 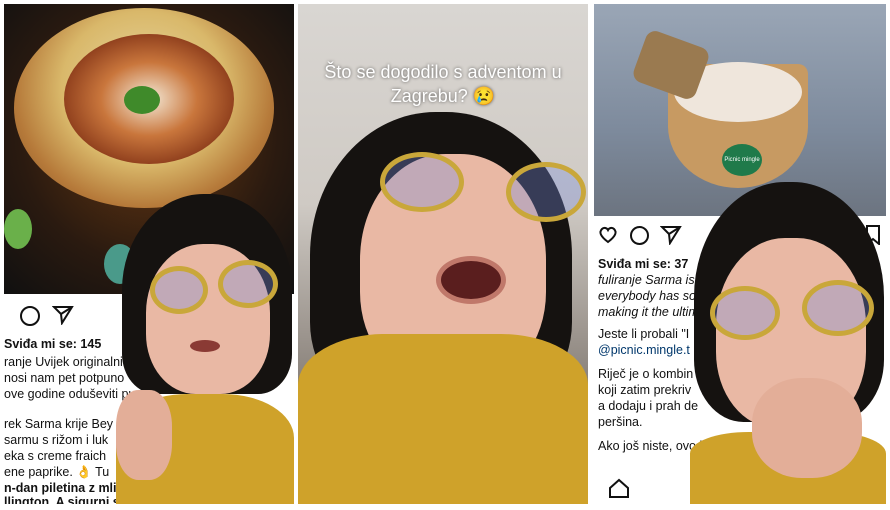 What do you see at coordinates (142, 100) in the screenshot?
I see `herb-garnish` at bounding box center [142, 100].